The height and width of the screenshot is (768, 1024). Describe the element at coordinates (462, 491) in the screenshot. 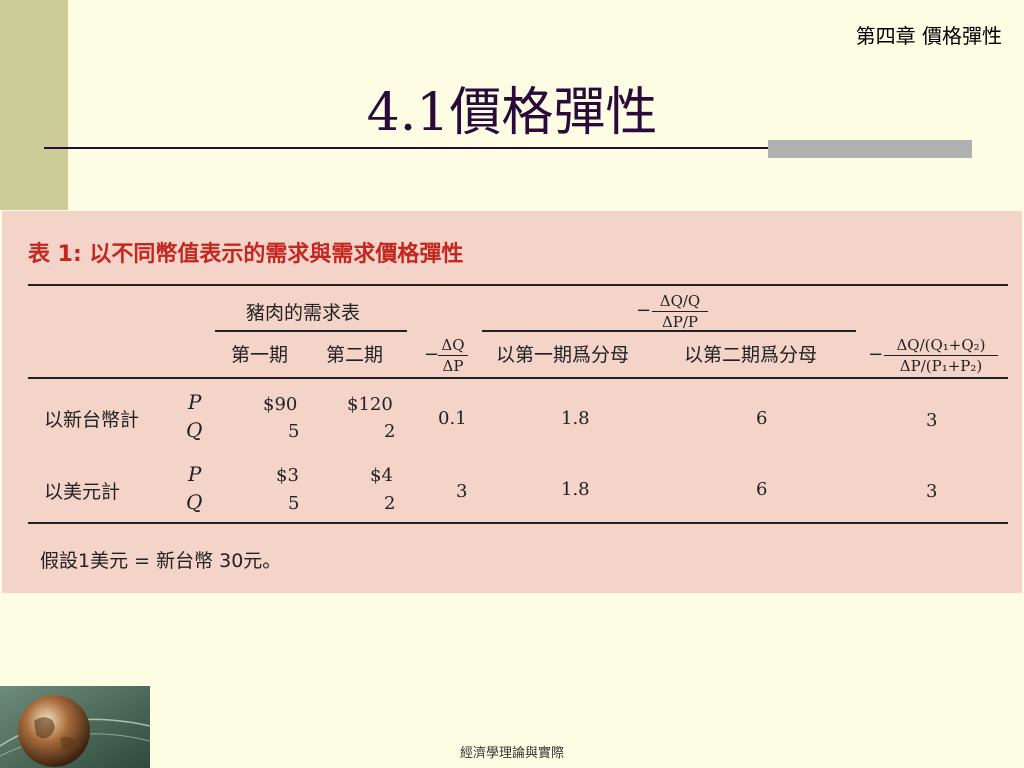

I see `row-slope: 3` at that location.